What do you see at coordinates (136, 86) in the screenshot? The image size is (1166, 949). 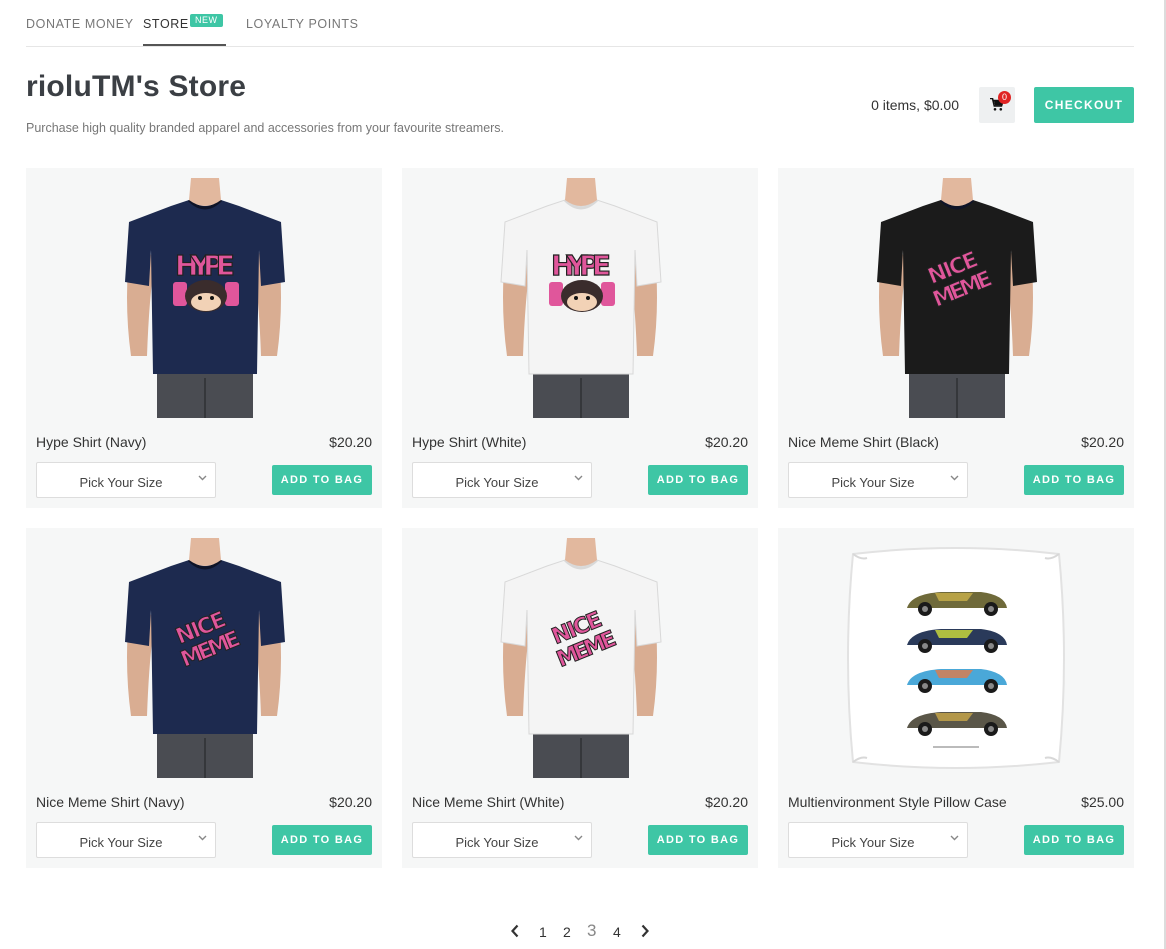 I see `page-title: rioluTM's Store` at bounding box center [136, 86].